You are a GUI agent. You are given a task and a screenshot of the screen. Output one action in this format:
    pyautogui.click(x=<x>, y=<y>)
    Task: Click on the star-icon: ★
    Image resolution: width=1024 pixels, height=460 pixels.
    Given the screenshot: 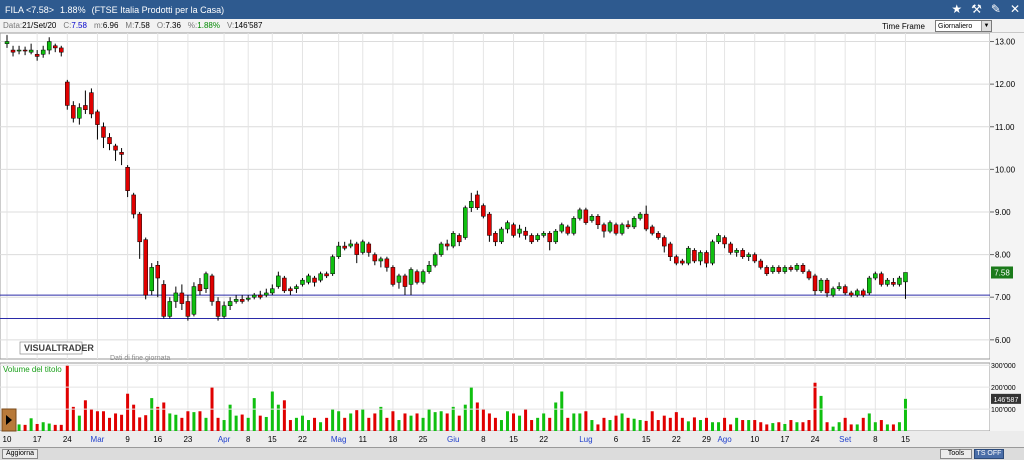 What is the action you would take?
    pyautogui.click(x=956, y=9)
    